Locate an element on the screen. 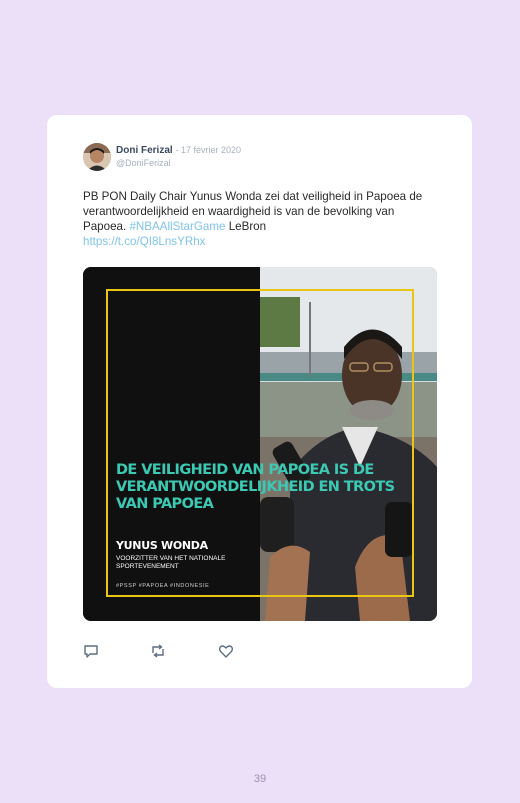 This screenshot has height=803, width=520. retweet-icon is located at coordinates (158, 651).